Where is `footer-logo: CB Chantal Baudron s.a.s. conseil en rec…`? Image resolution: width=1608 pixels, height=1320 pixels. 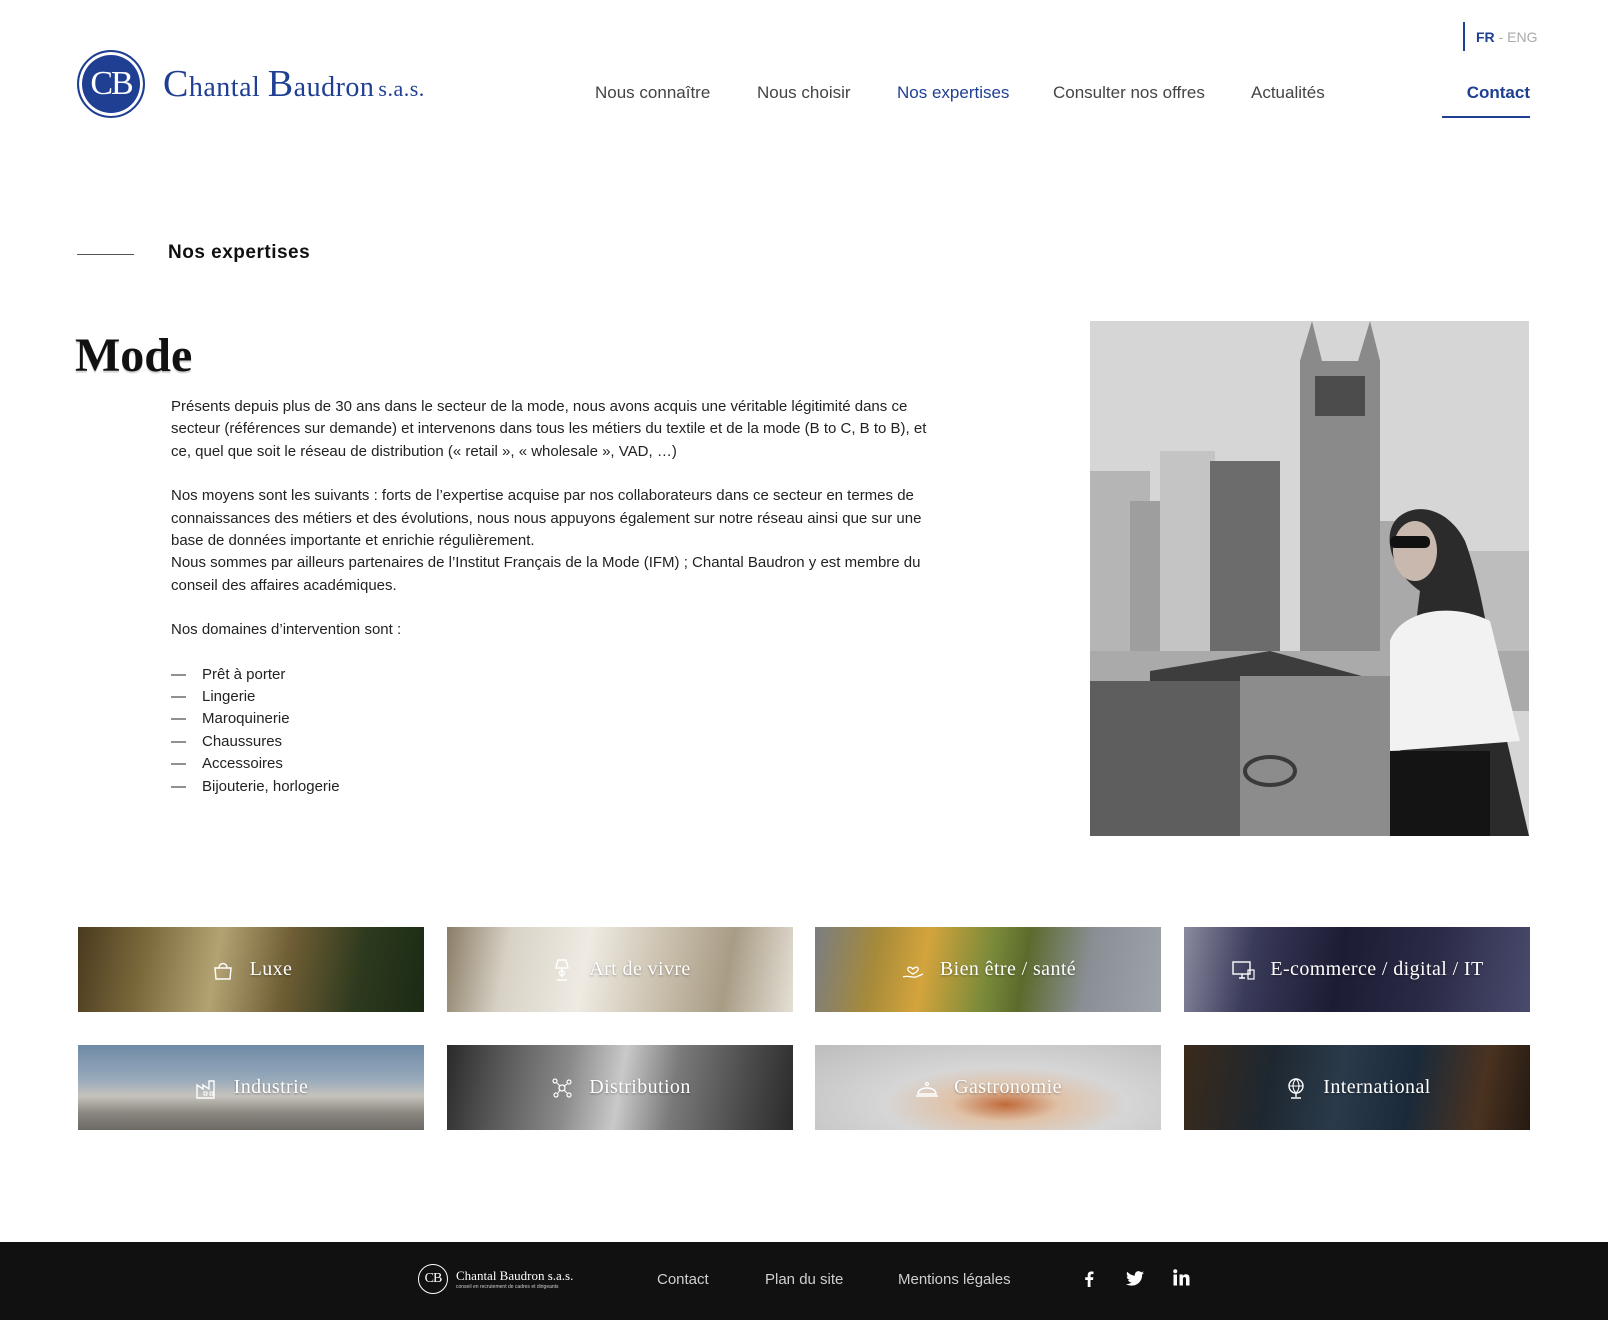
footer-logo: CB Chantal Baudron s.a.s. conseil en rec… is located at coordinates (495, 1279).